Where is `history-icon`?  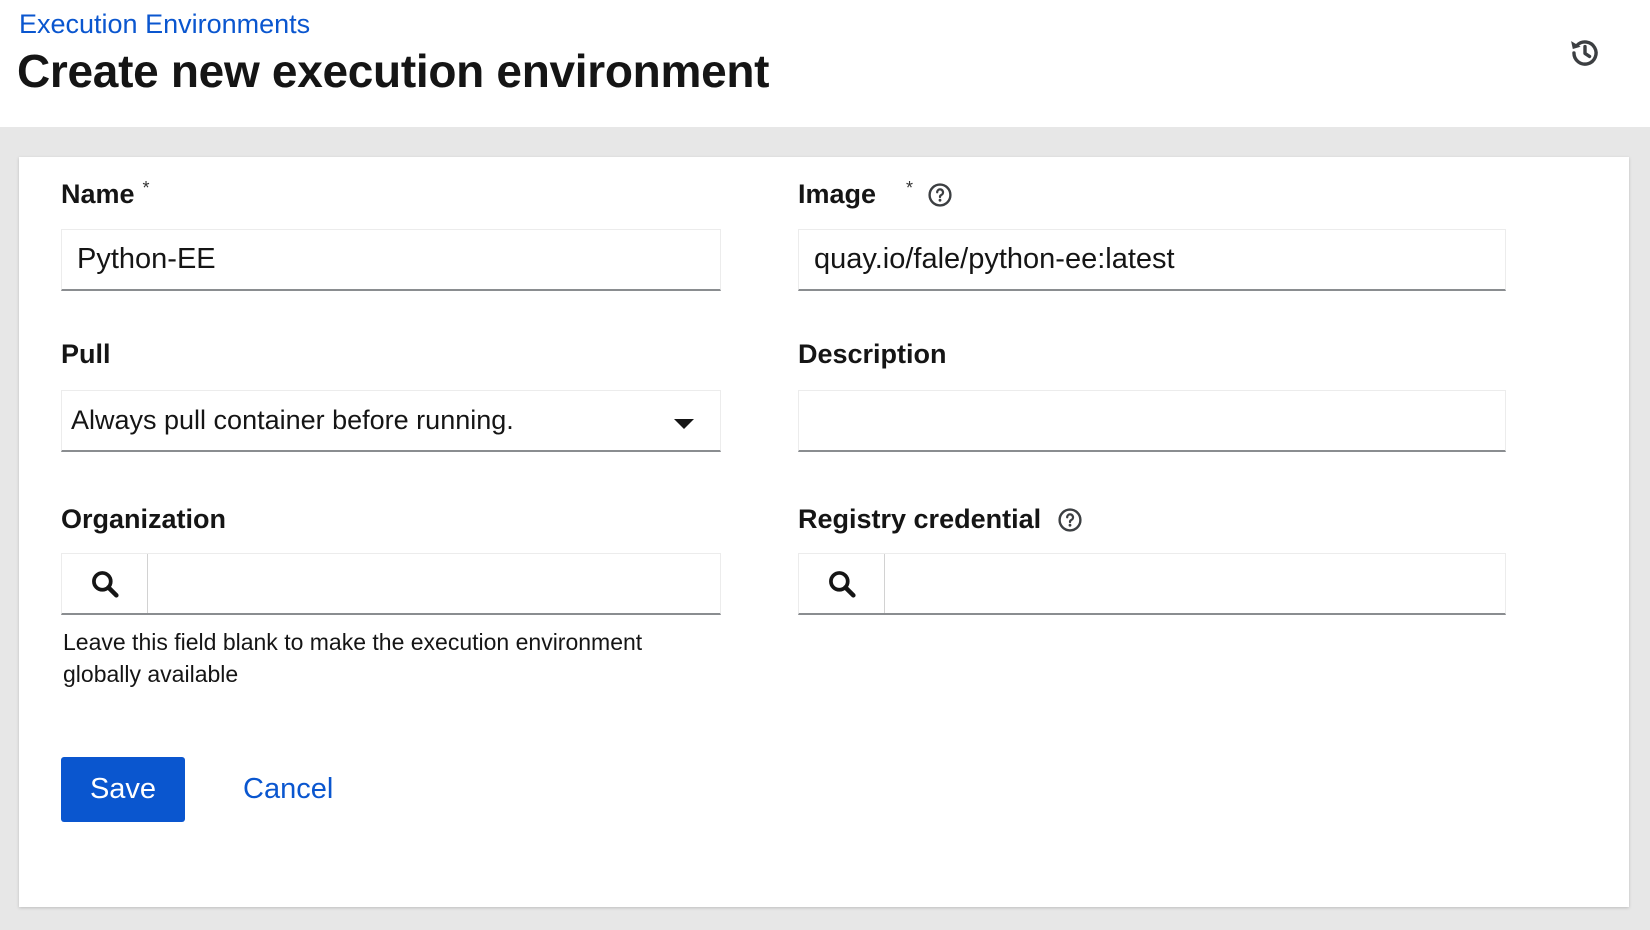 history-icon is located at coordinates (1584, 53).